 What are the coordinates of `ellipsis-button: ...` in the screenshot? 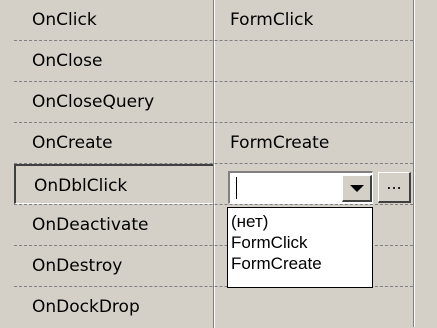 It's located at (394, 187).